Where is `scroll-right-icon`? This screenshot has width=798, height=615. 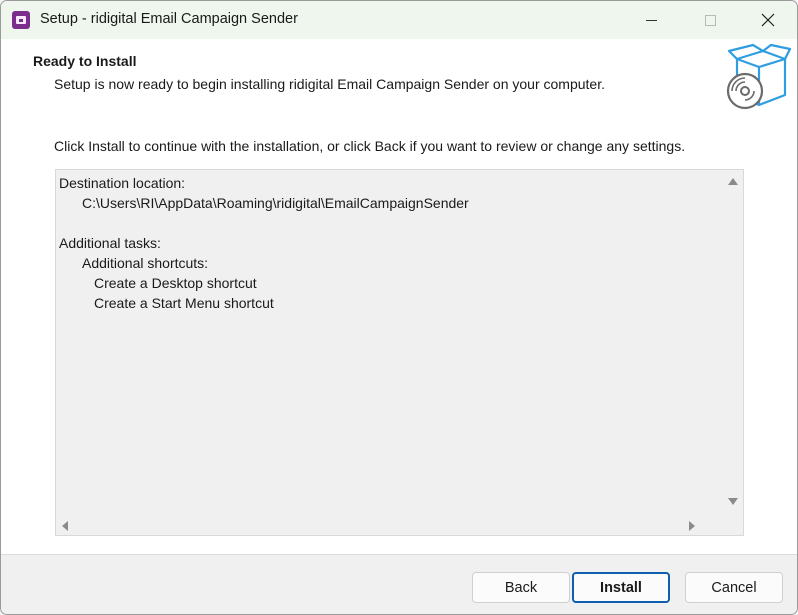
scroll-right-icon is located at coordinates (692, 526).